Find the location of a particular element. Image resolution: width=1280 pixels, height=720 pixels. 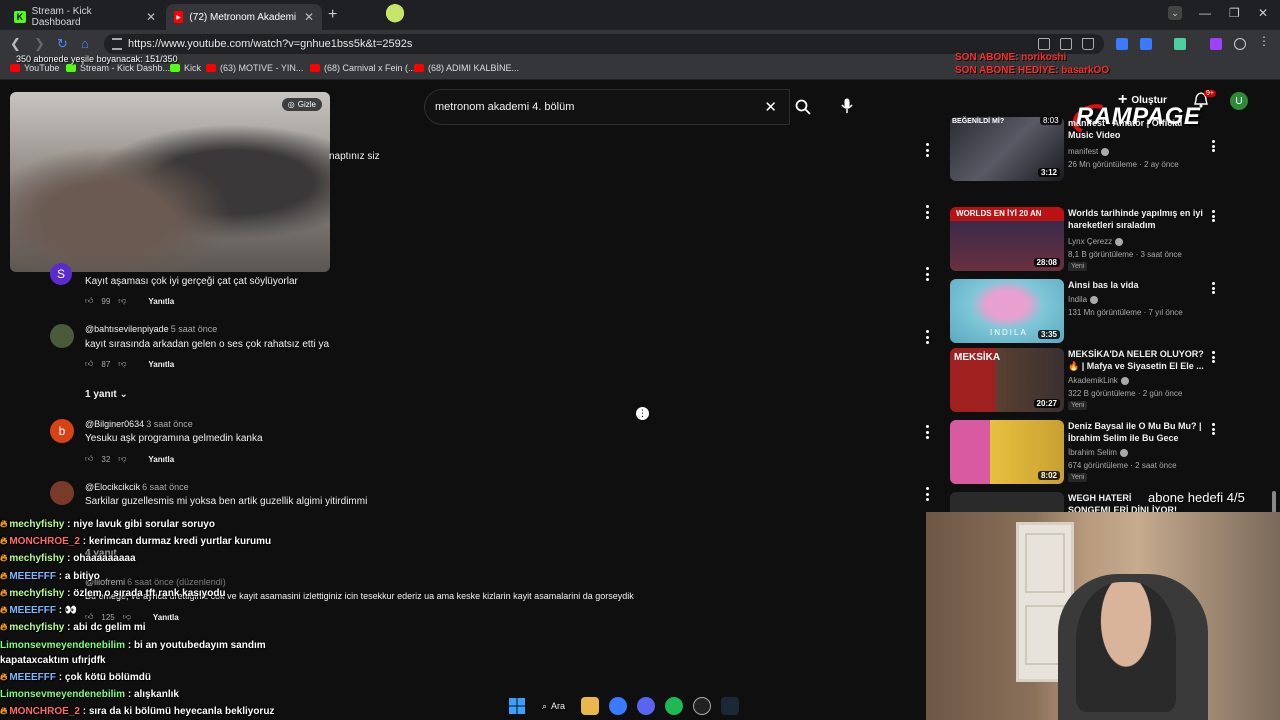

menu-icon: ⋮ is located at coordinates (1264, 41).